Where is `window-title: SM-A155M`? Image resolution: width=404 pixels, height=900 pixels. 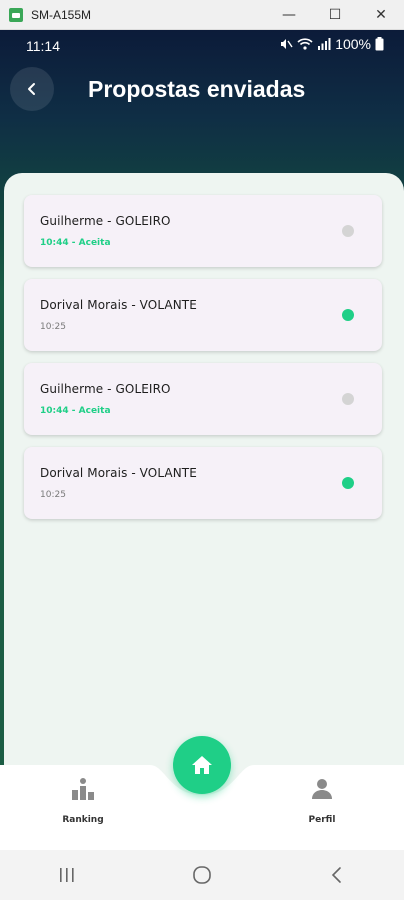
window-title: SM-A155M is located at coordinates (61, 14).